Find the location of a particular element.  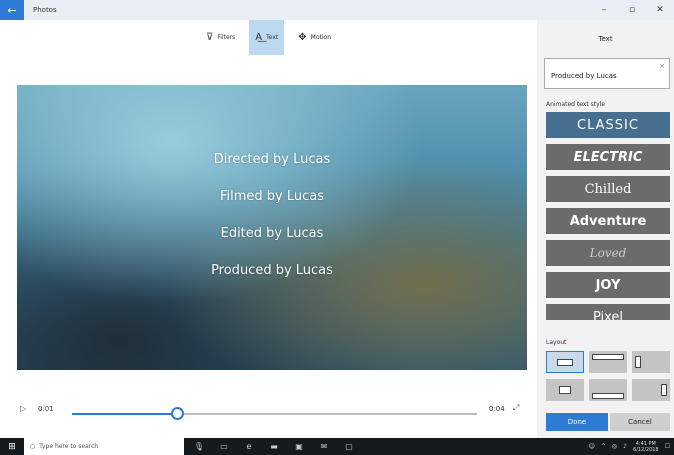

filters-label: Filters is located at coordinates (226, 37).